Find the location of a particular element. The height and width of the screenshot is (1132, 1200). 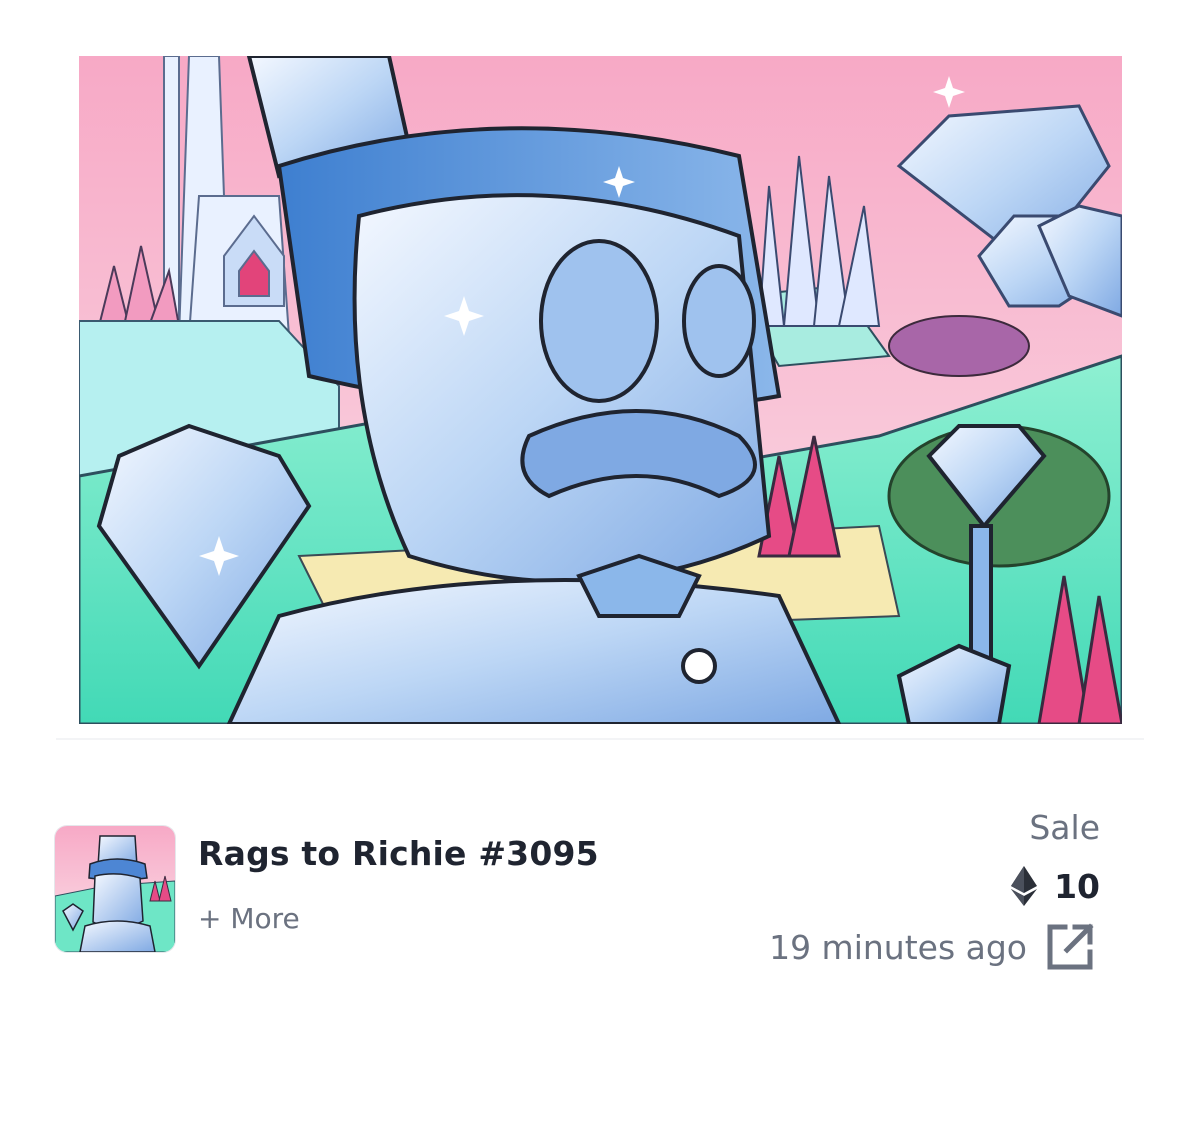

item-title: Rags to Richie #3095 is located at coordinates (398, 853).